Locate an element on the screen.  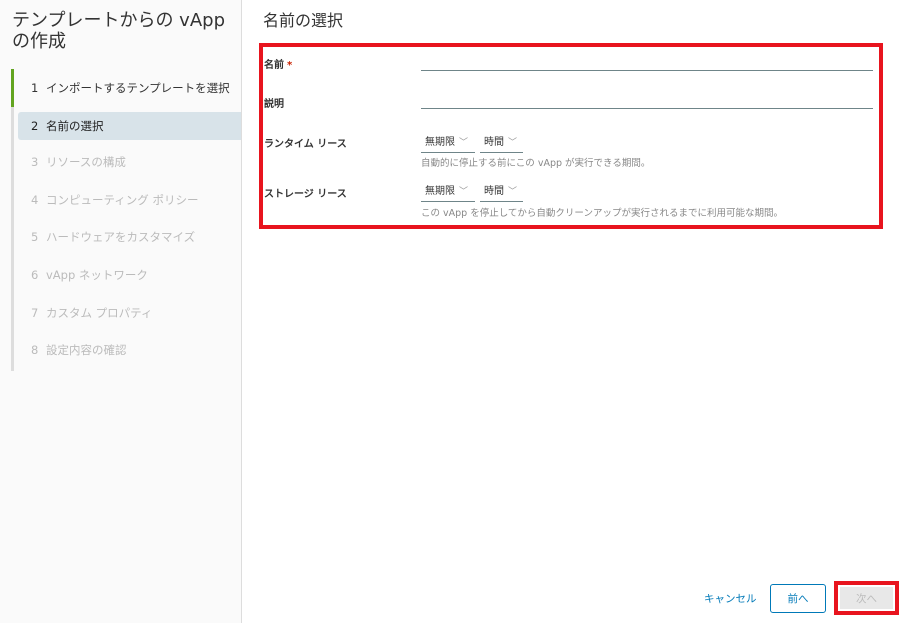
step-label: インポートするテンプレートを選択 is located at coordinates (138, 88).